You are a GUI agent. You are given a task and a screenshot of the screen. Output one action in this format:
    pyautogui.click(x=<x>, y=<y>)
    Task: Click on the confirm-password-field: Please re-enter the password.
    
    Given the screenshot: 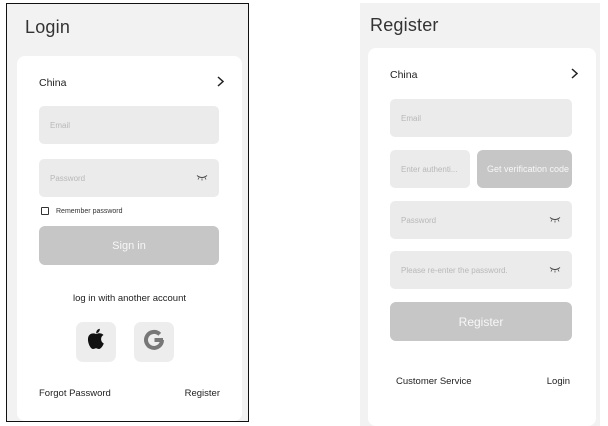 What is the action you would take?
    pyautogui.click(x=481, y=270)
    